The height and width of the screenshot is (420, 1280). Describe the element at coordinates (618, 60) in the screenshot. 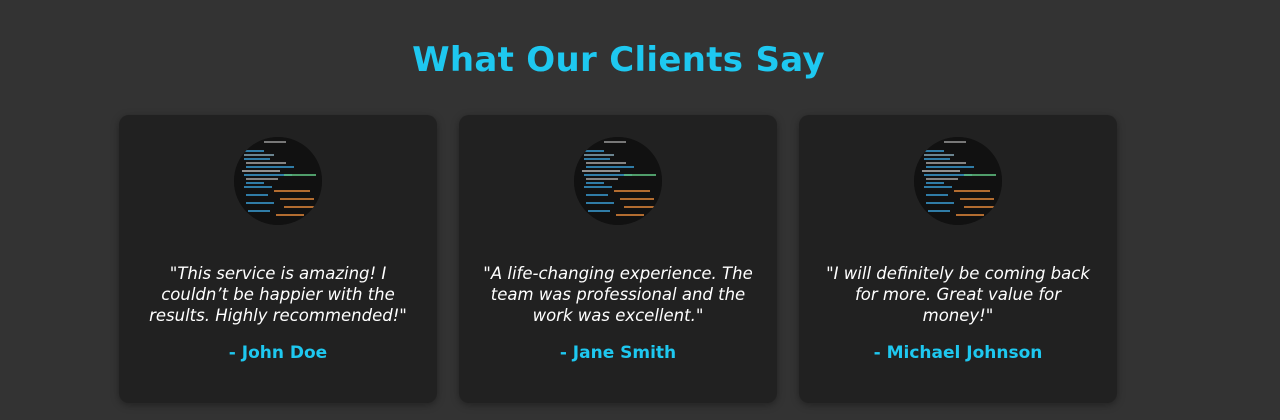

I see `section-title: What Our Clients Say` at that location.